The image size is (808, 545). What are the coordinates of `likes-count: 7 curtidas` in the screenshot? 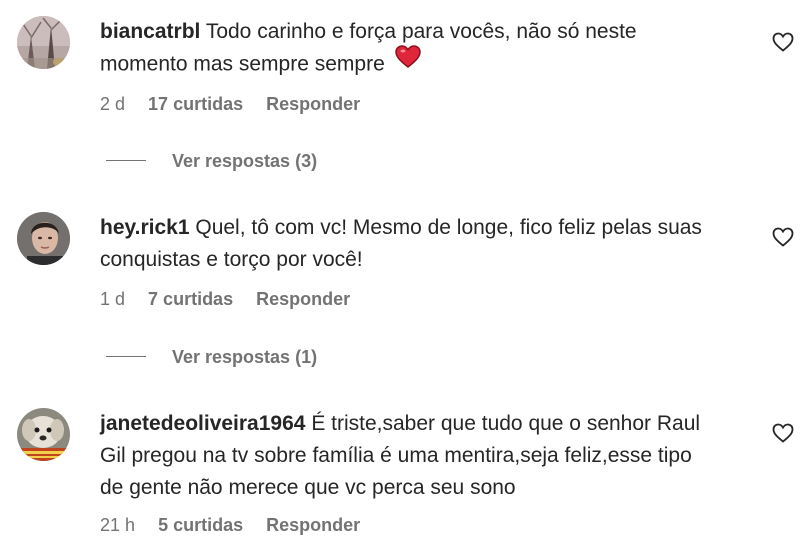 It's located at (190, 299).